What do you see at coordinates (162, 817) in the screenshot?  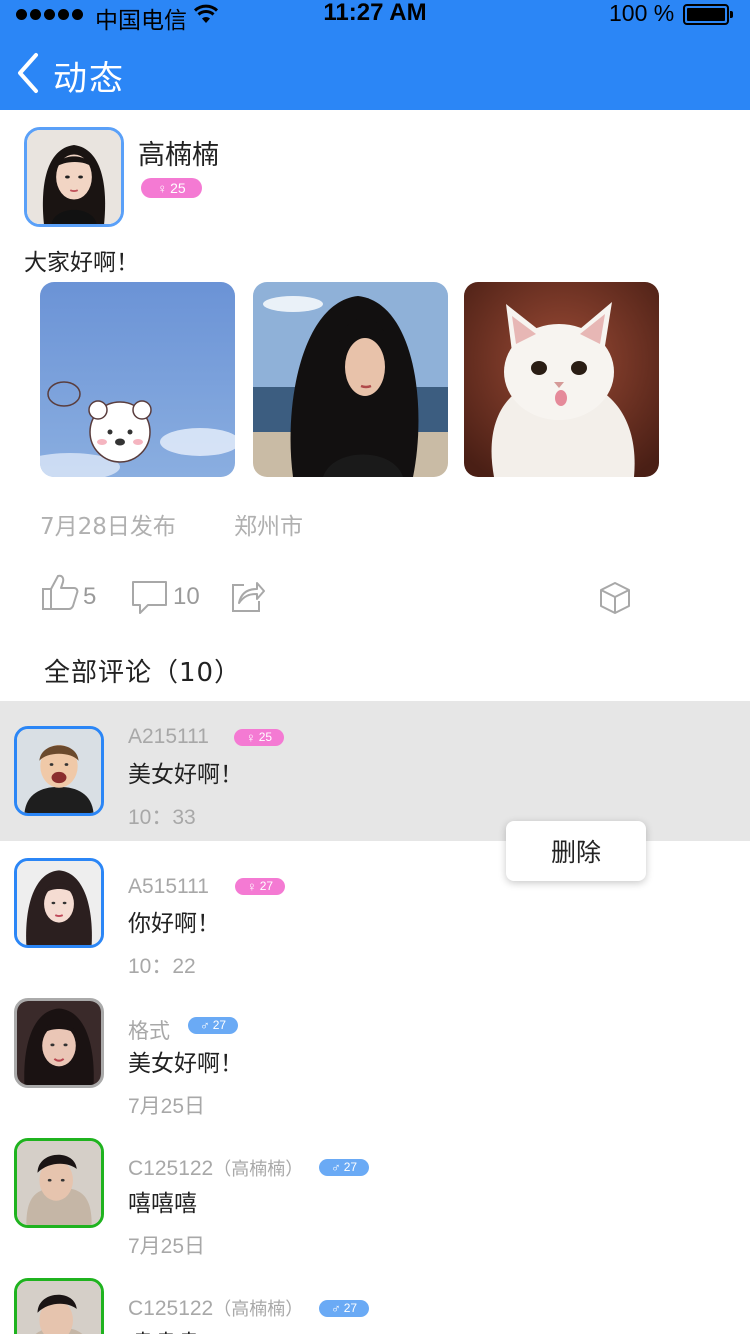 I see `comment-time: 10：33` at bounding box center [162, 817].